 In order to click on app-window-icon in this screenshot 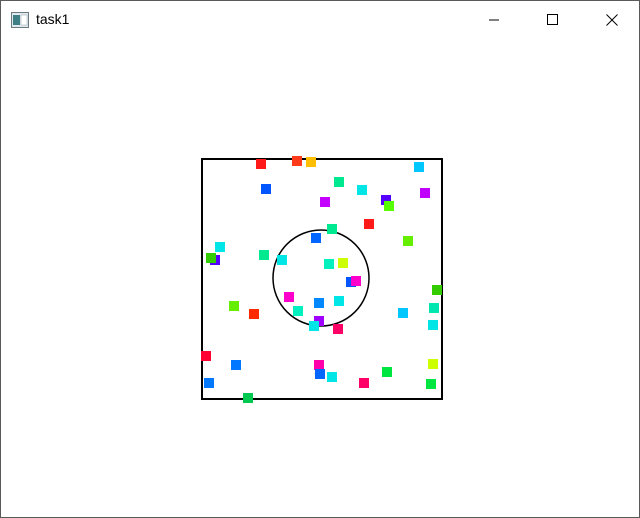, I will do `click(20, 20)`.